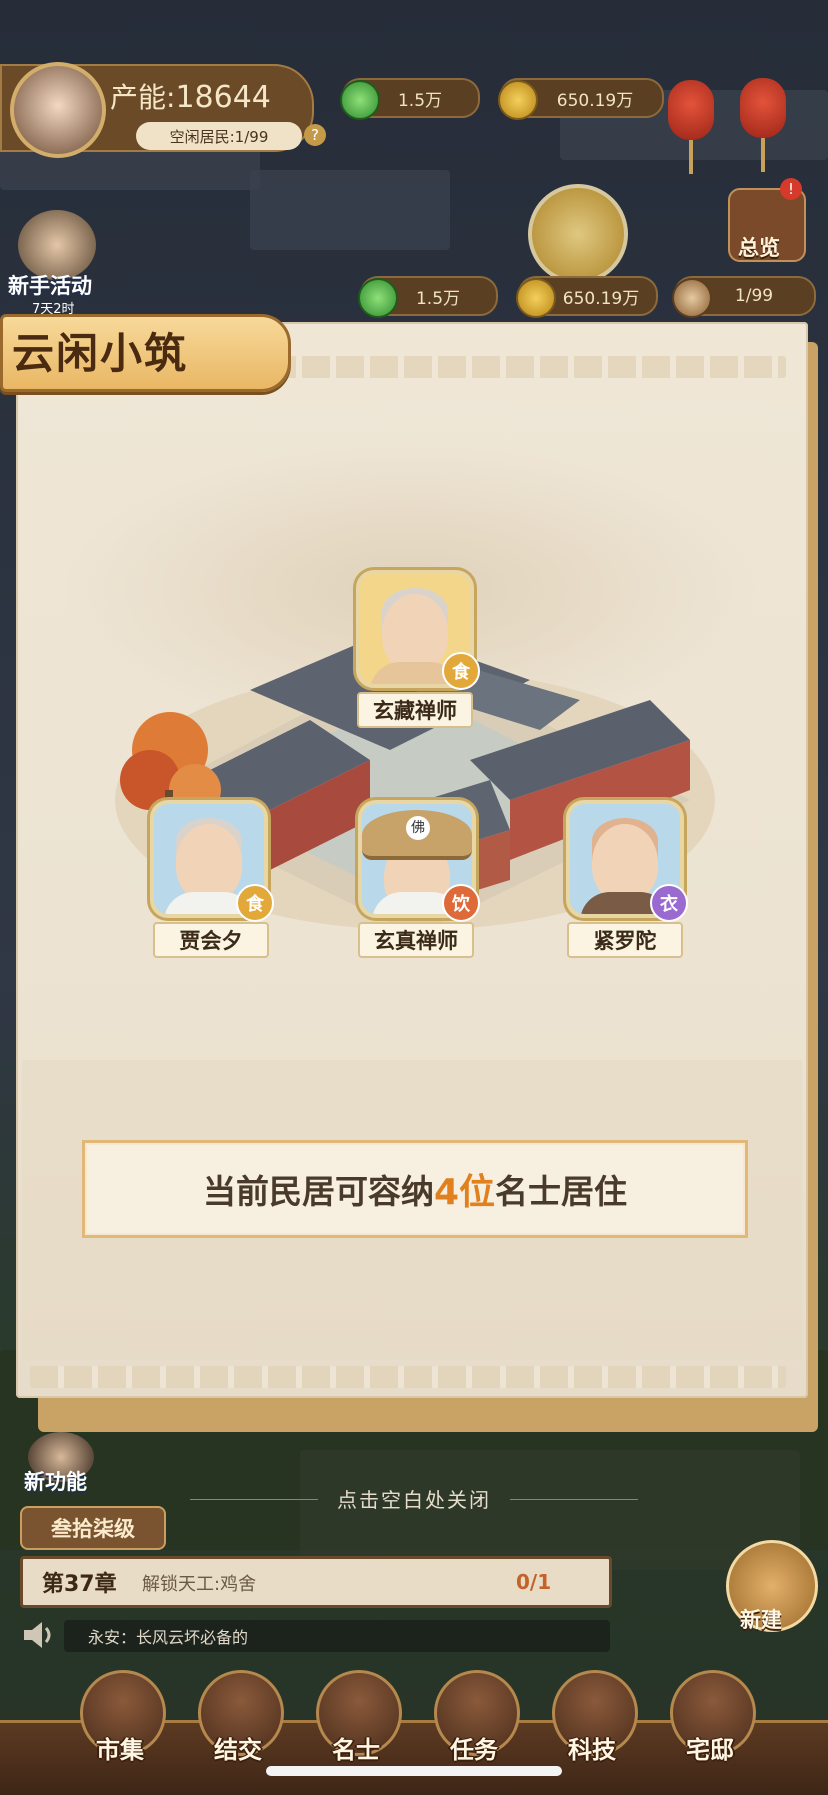 The width and height of the screenshot is (828, 1795). Describe the element at coordinates (356, 1750) in the screenshot. I see `nav-label-scholars: 名士` at that location.